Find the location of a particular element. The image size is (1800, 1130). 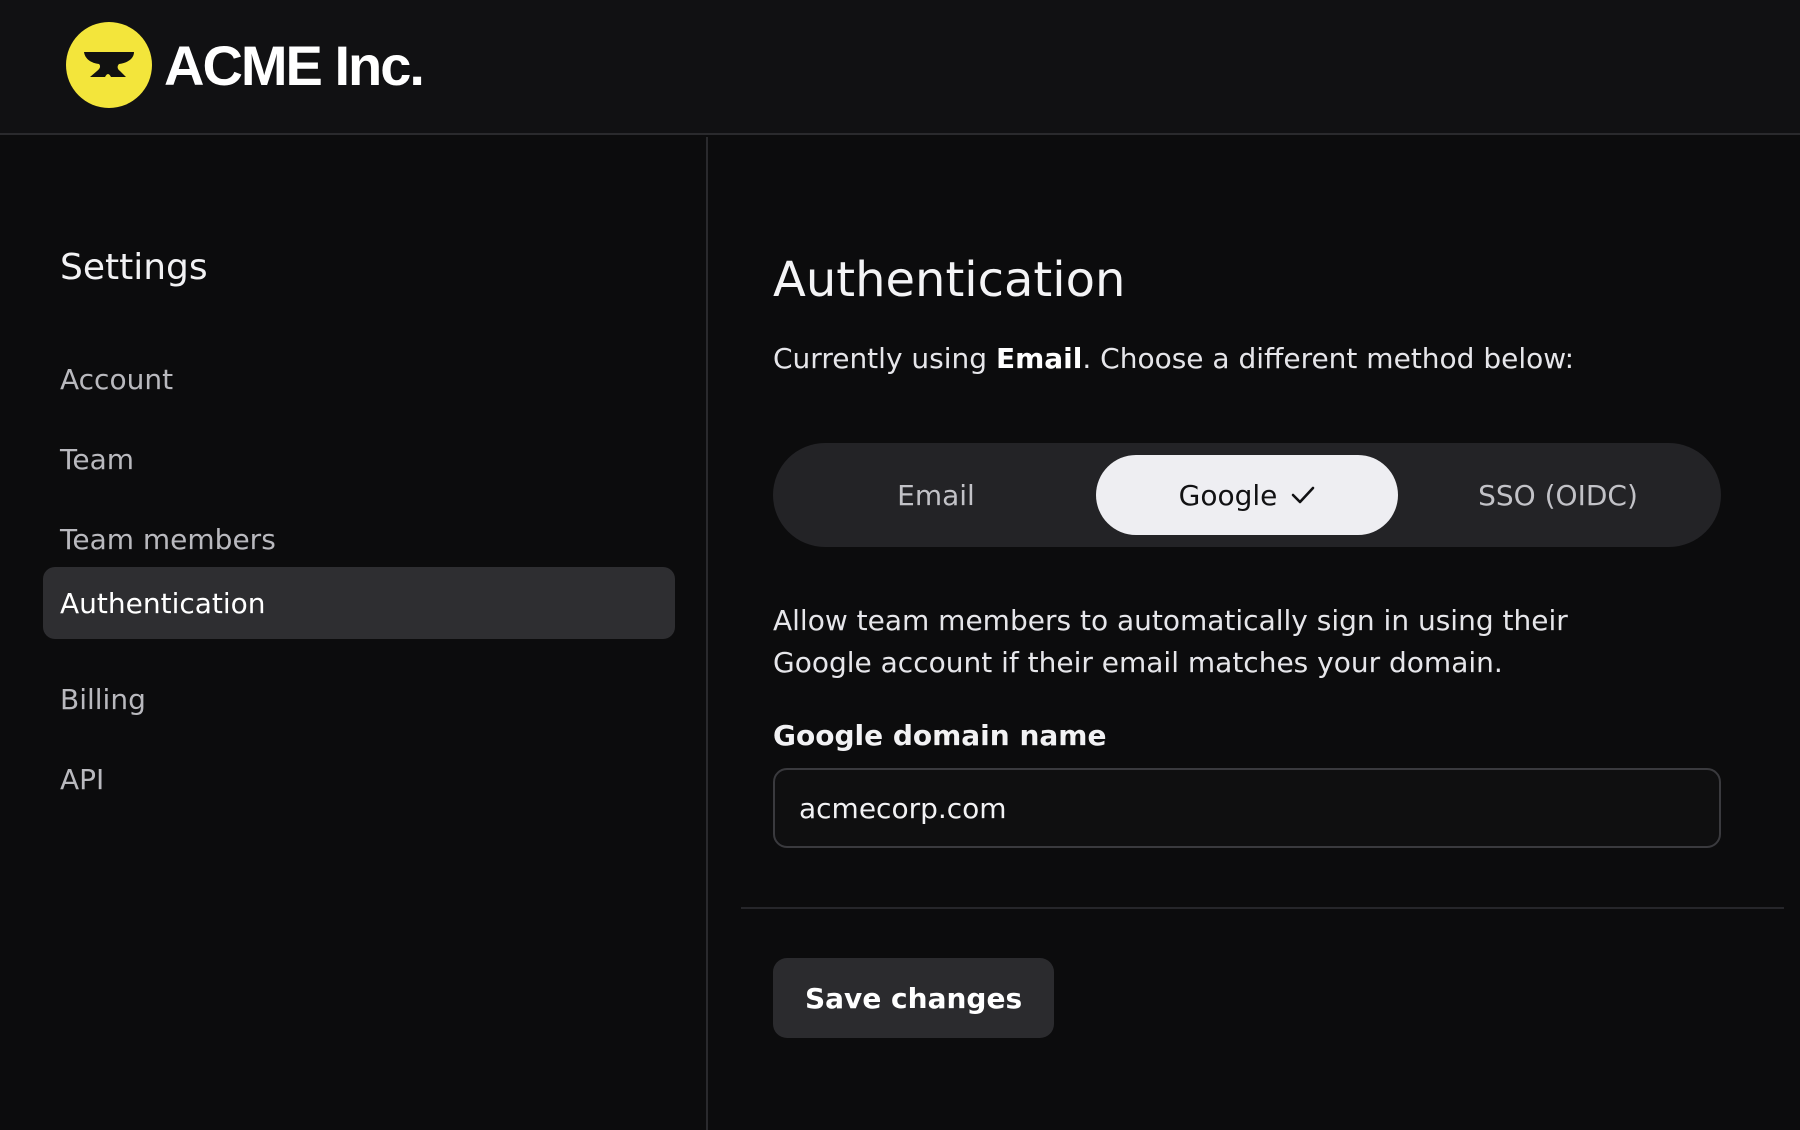

method-option-sso: SSO (OIDC) is located at coordinates (1558, 495).